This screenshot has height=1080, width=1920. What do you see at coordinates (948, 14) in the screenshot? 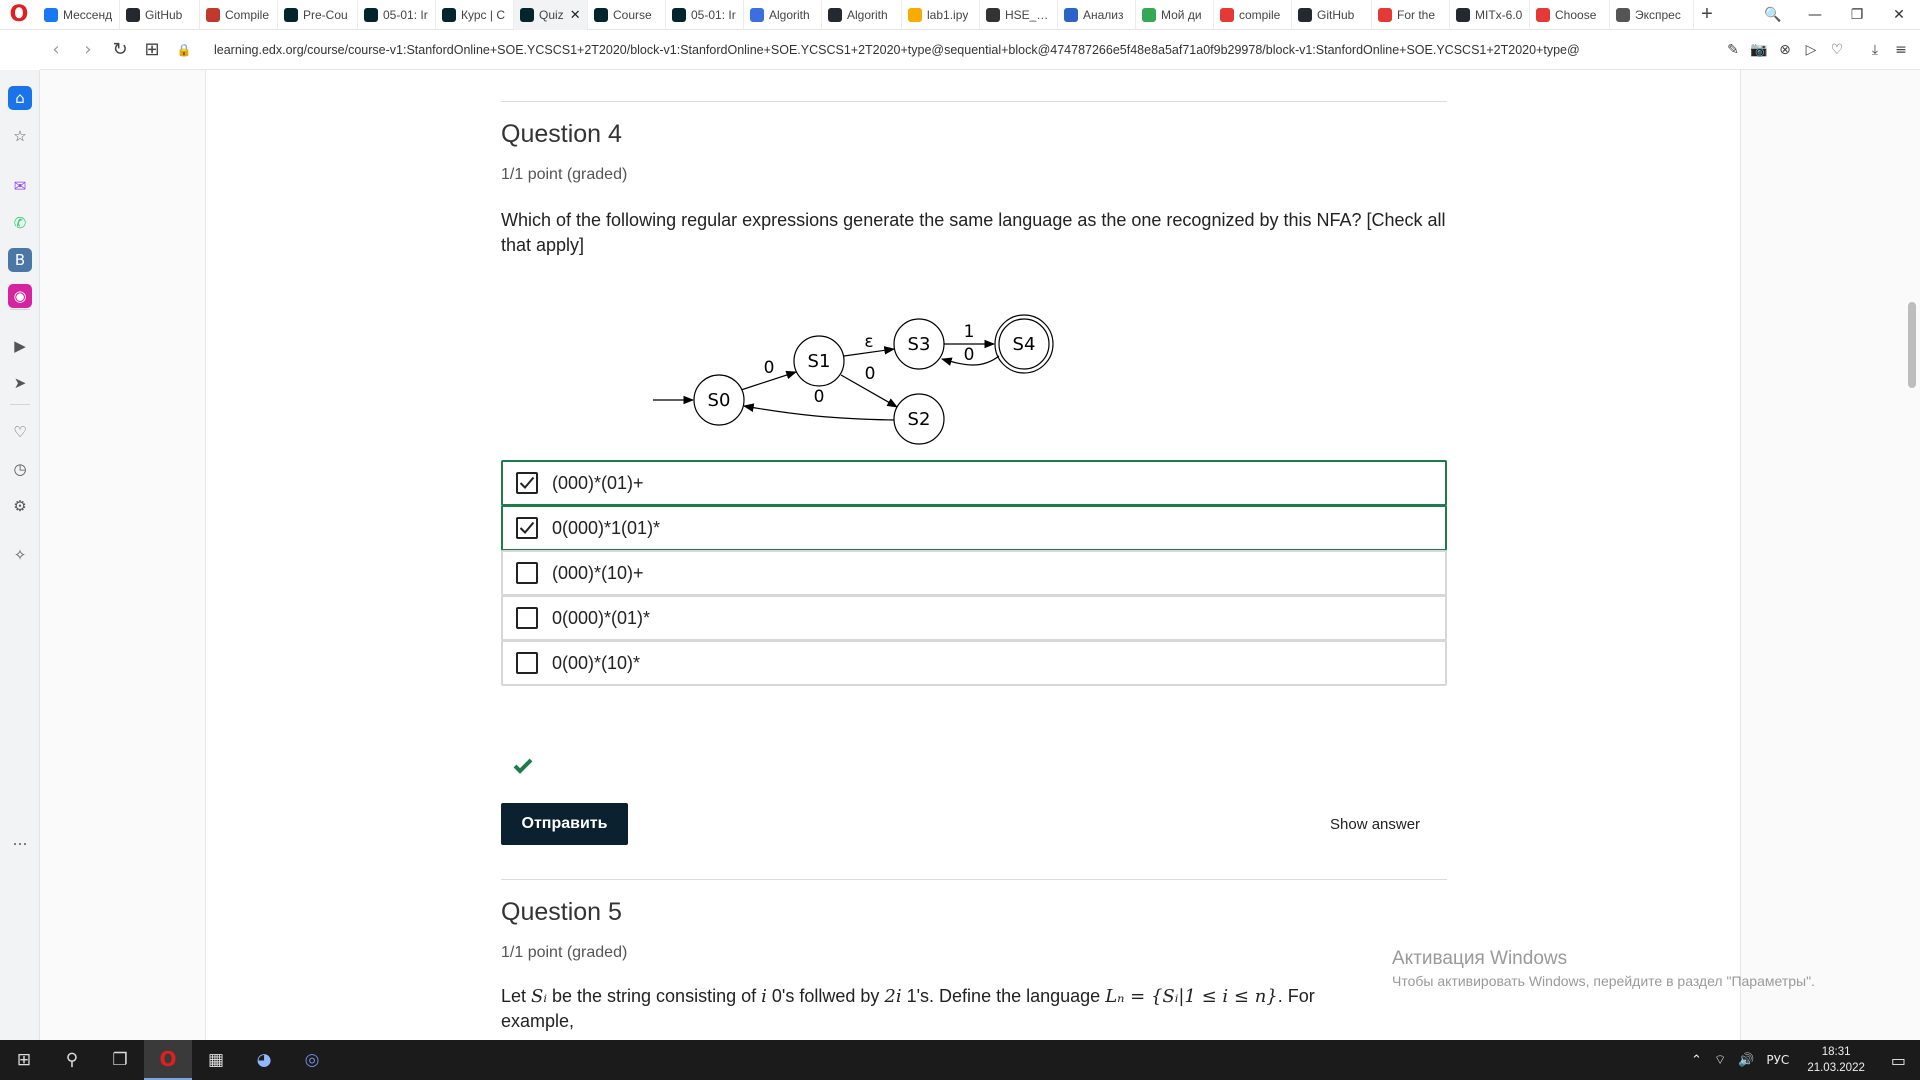
I see `tab-title: lab1.ipy` at bounding box center [948, 14].